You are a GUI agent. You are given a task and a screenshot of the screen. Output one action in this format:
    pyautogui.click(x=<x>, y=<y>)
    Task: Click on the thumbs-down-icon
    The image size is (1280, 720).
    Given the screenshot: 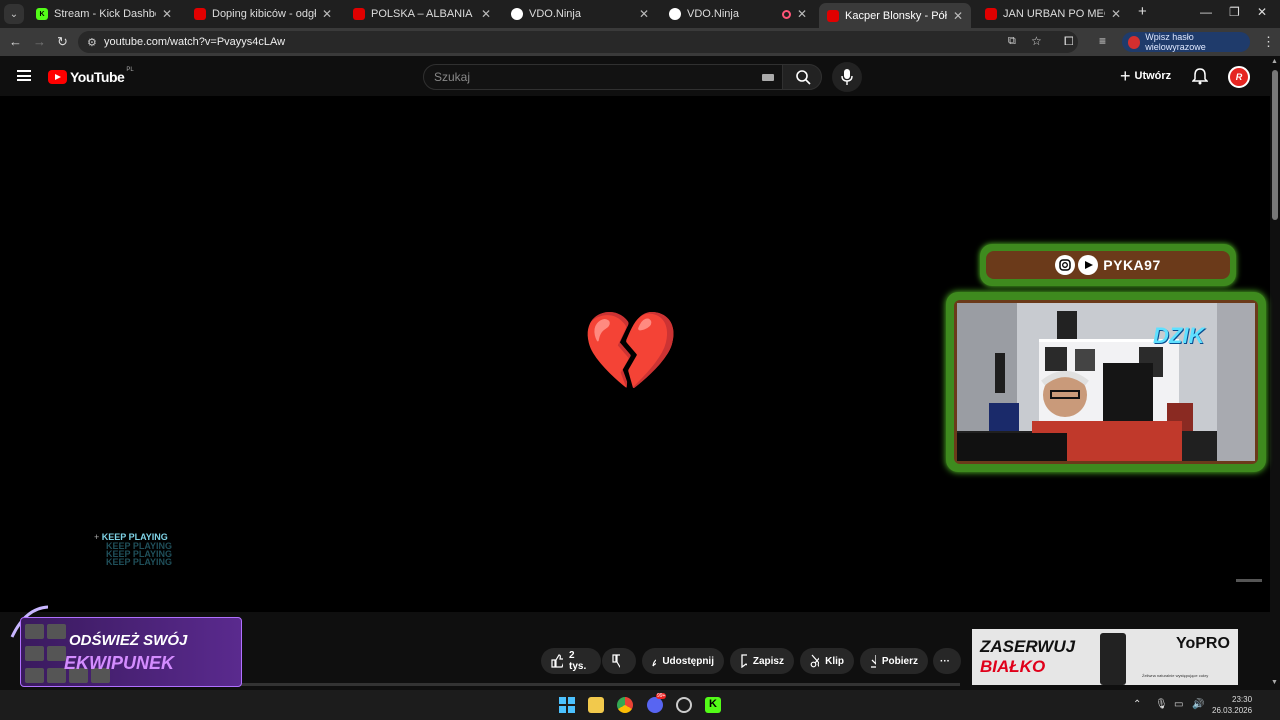 What is the action you would take?
    pyautogui.click(x=616, y=661)
    